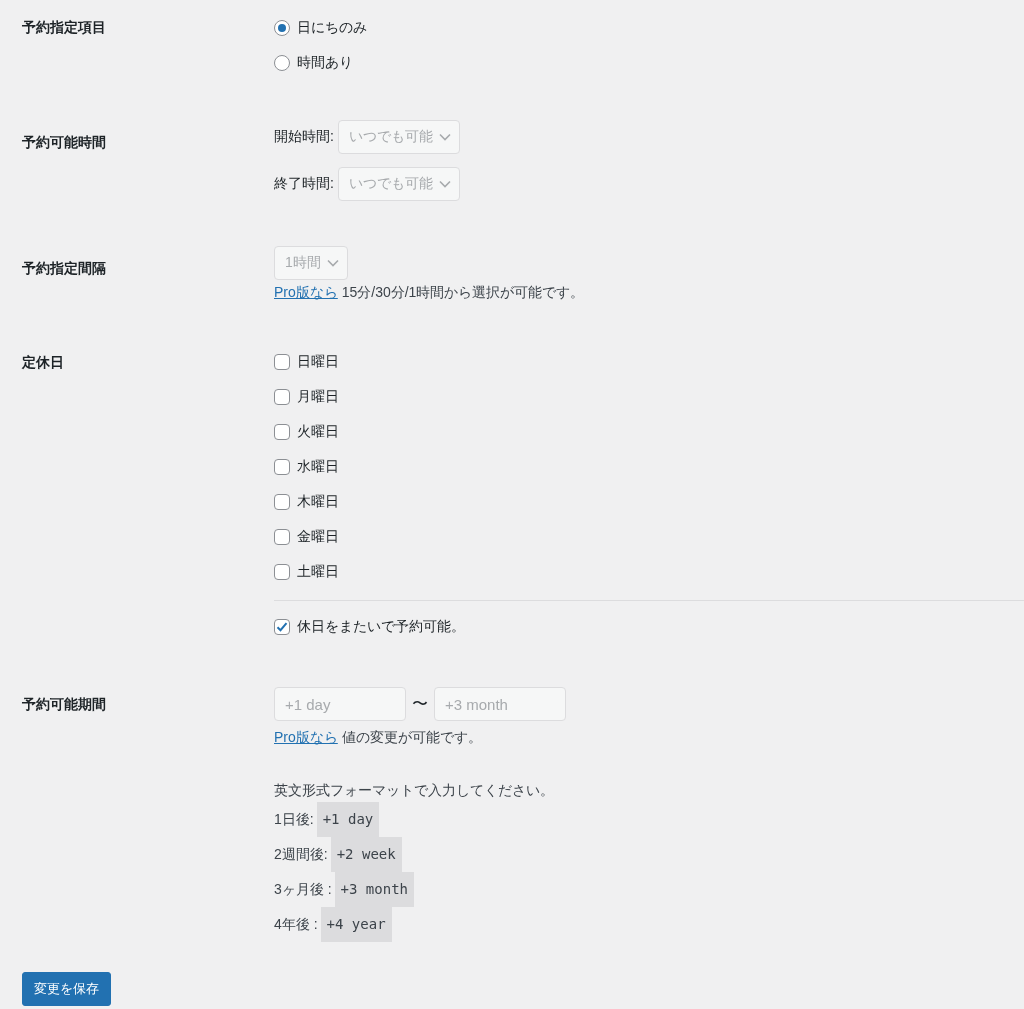 The image size is (1024, 1009). I want to click on end-offset-field: +3 month, so click(500, 704).